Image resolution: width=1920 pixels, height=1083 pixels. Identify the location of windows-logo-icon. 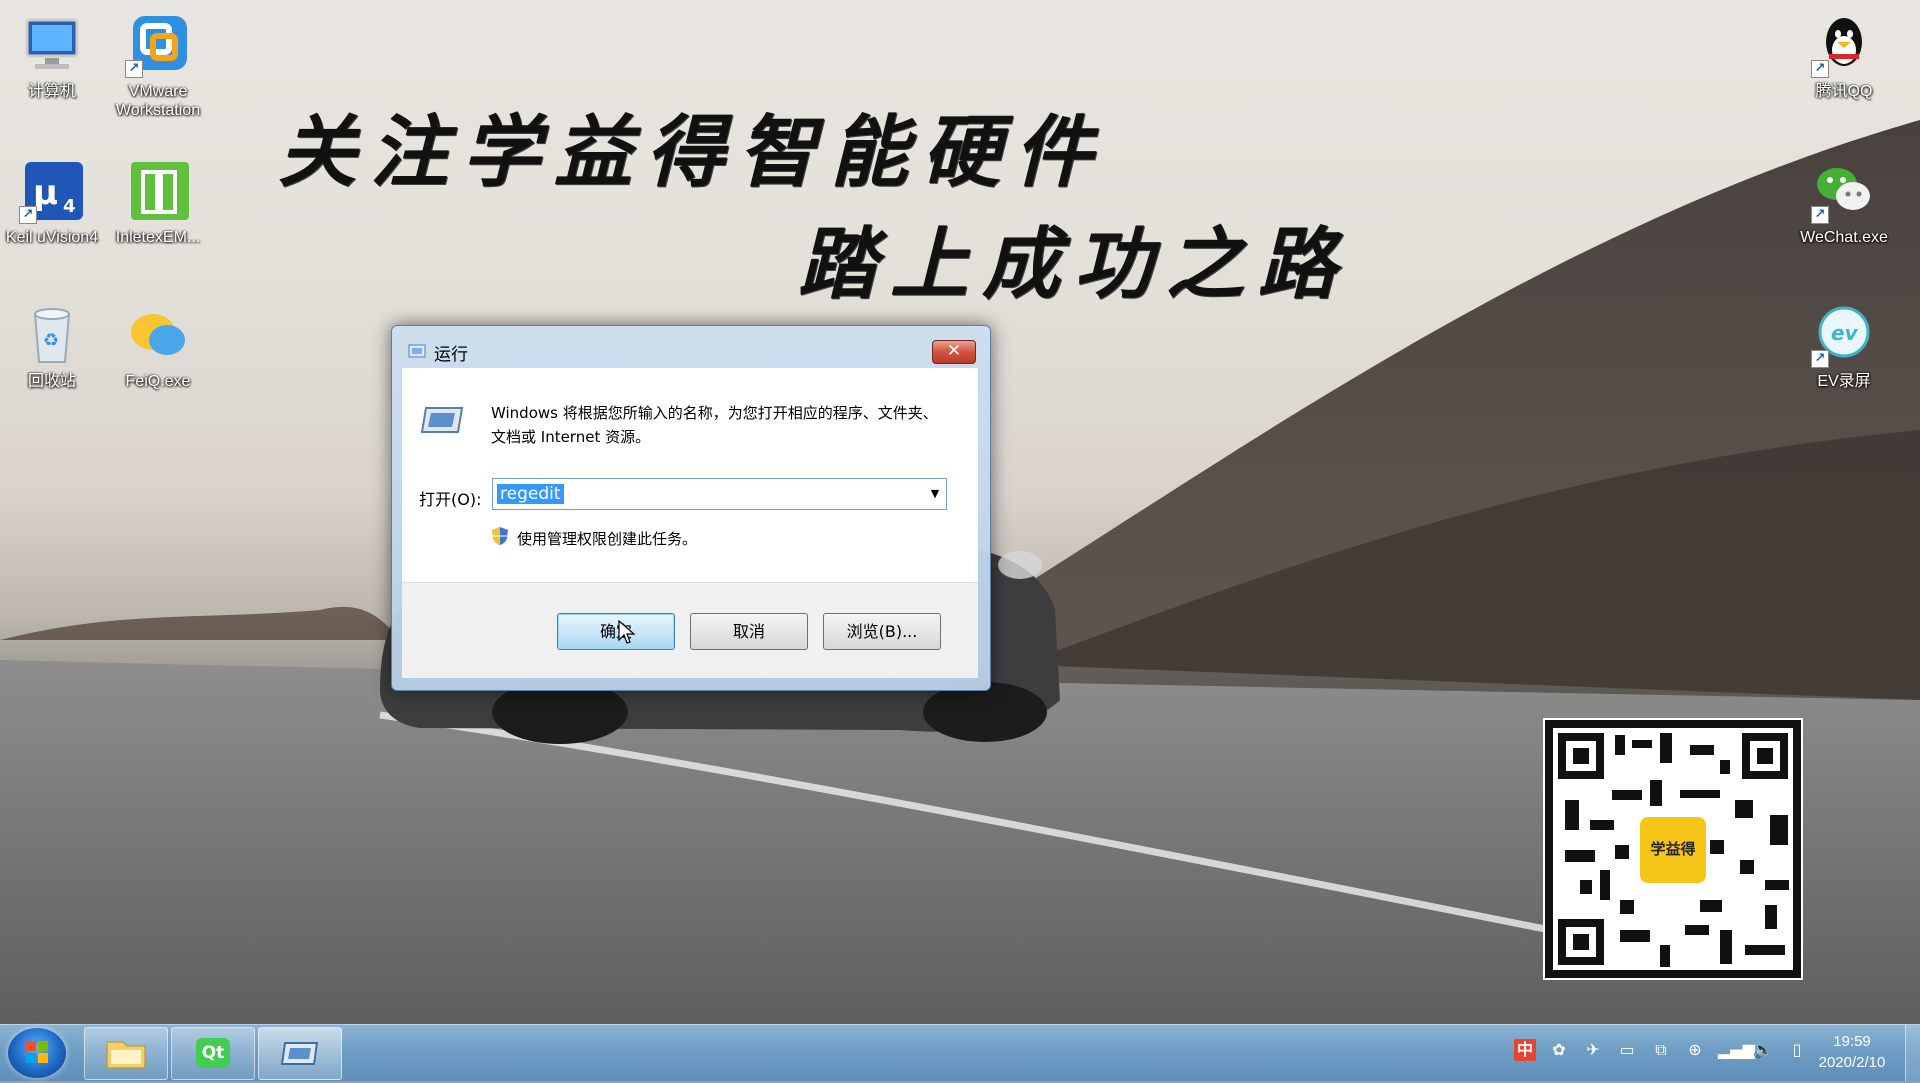
(37, 1052).